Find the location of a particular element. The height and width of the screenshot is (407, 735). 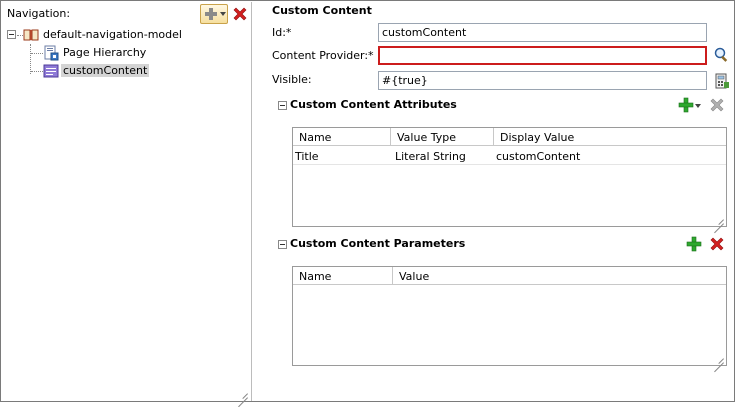

tree-node-label: customContent is located at coordinates (105, 70).